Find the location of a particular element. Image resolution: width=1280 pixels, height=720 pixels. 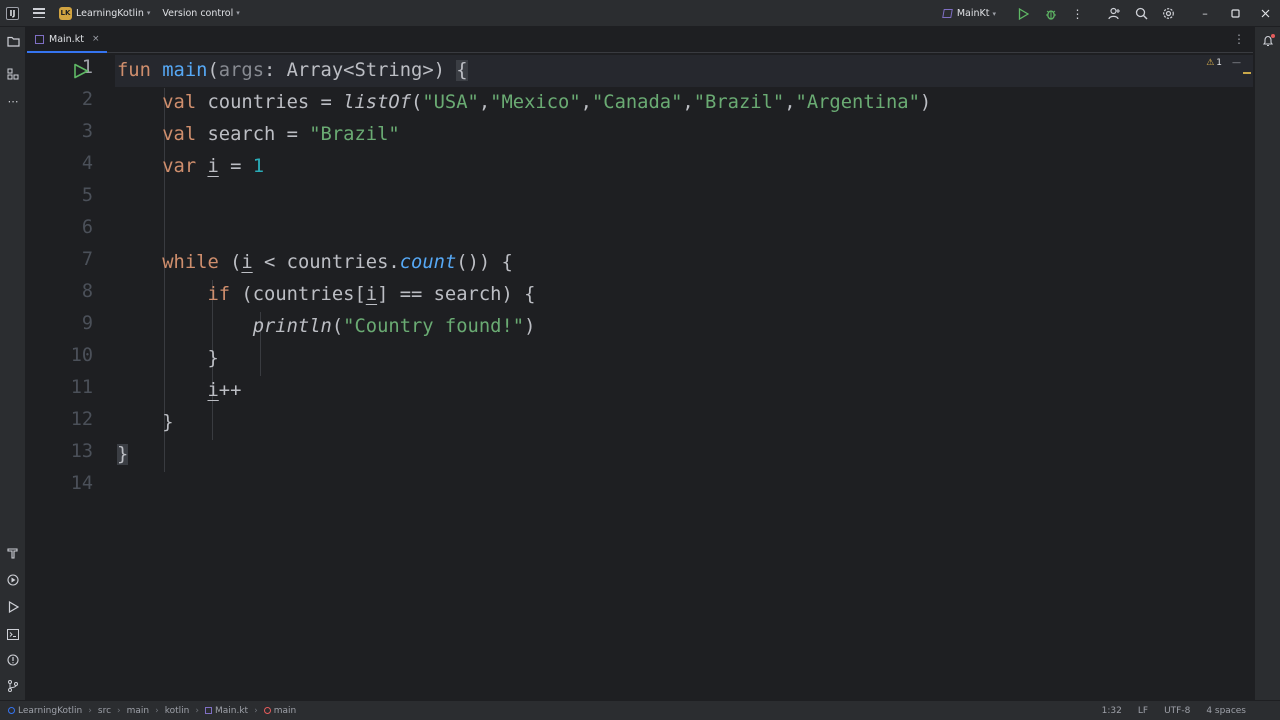

line-number: 10 is located at coordinates (81, 355).